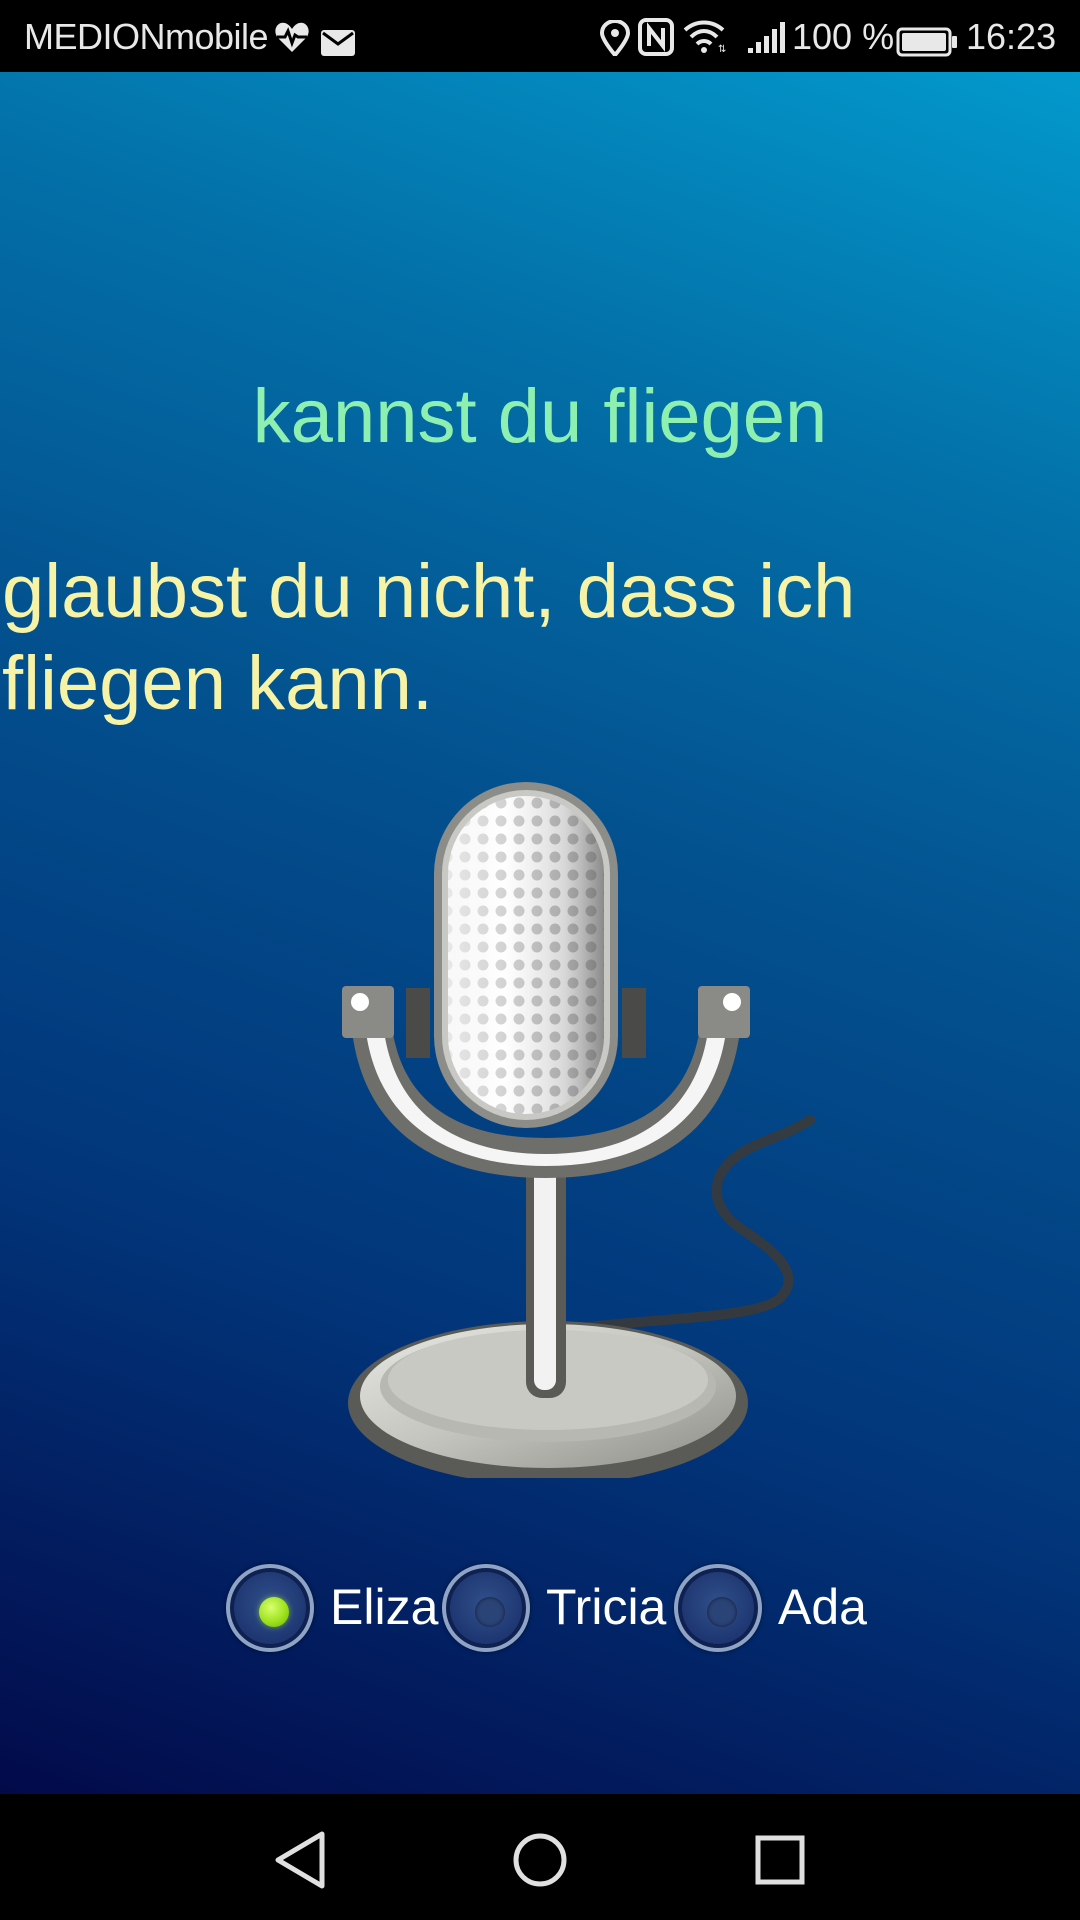 This screenshot has height=1920, width=1080. I want to click on assistant-reply: glaubst du nicht, dass ich fliegen kann., so click(429, 637).